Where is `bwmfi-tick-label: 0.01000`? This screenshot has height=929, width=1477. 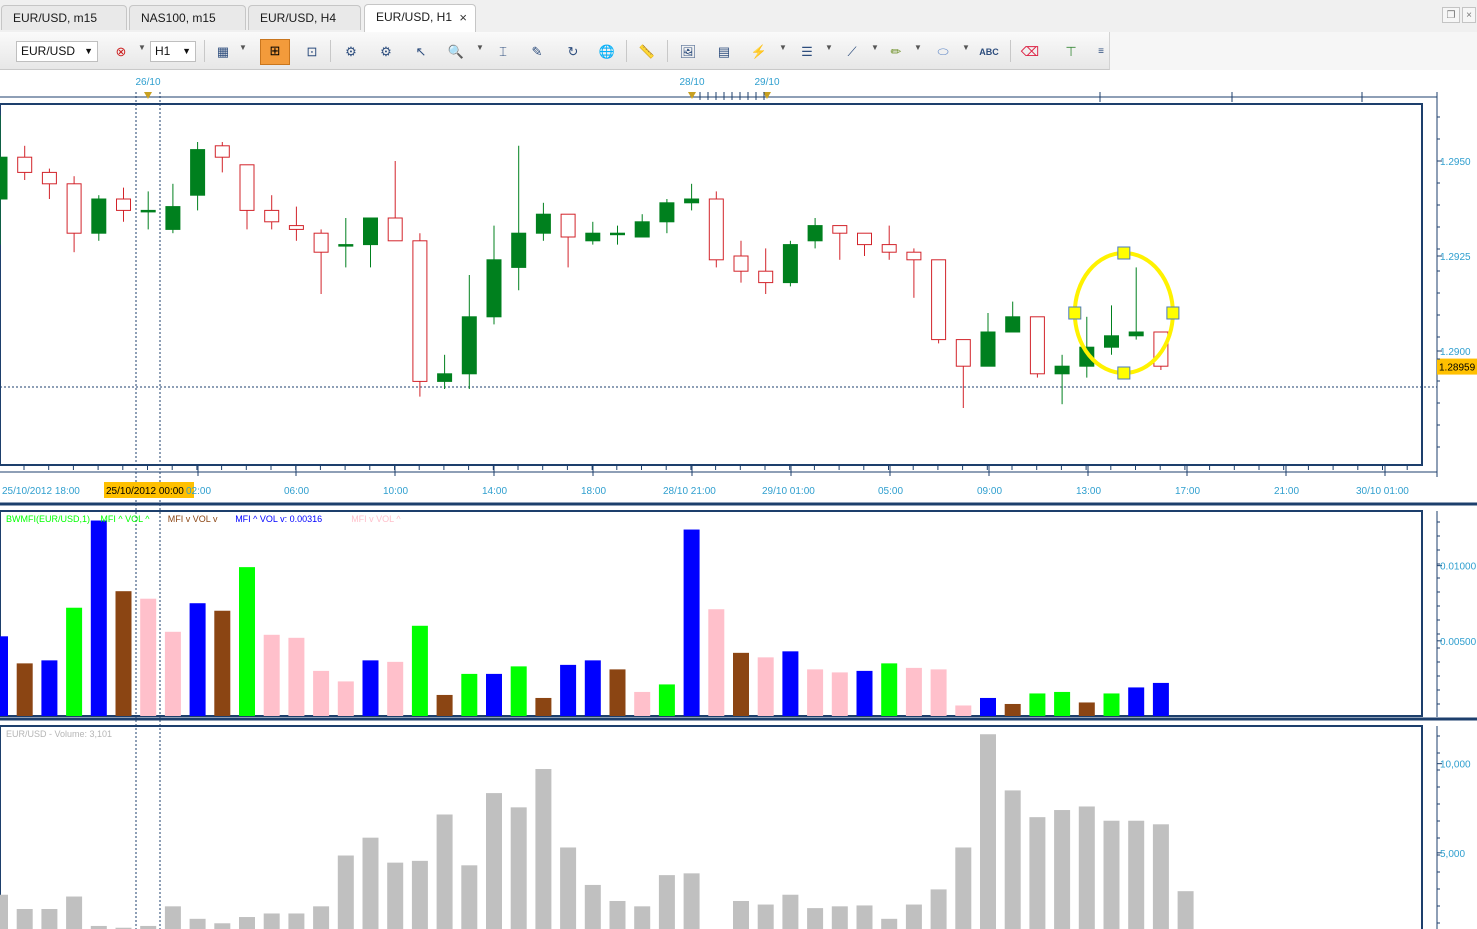
bwmfi-tick-label: 0.01000 is located at coordinates (1458, 567).